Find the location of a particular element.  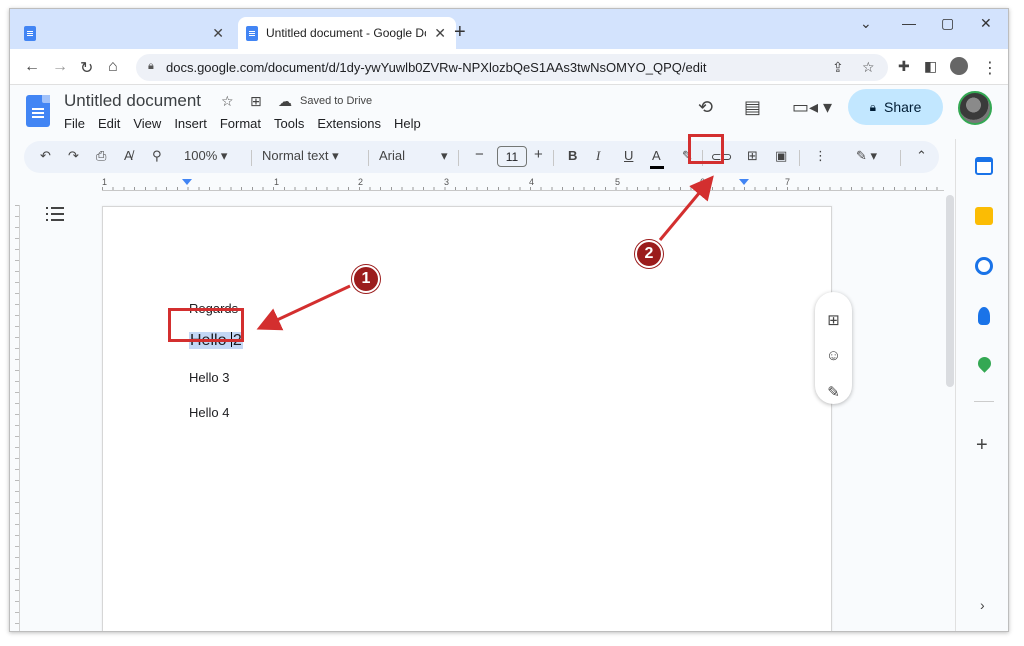

version-history-icon: ⟲ is located at coordinates (705, 107).